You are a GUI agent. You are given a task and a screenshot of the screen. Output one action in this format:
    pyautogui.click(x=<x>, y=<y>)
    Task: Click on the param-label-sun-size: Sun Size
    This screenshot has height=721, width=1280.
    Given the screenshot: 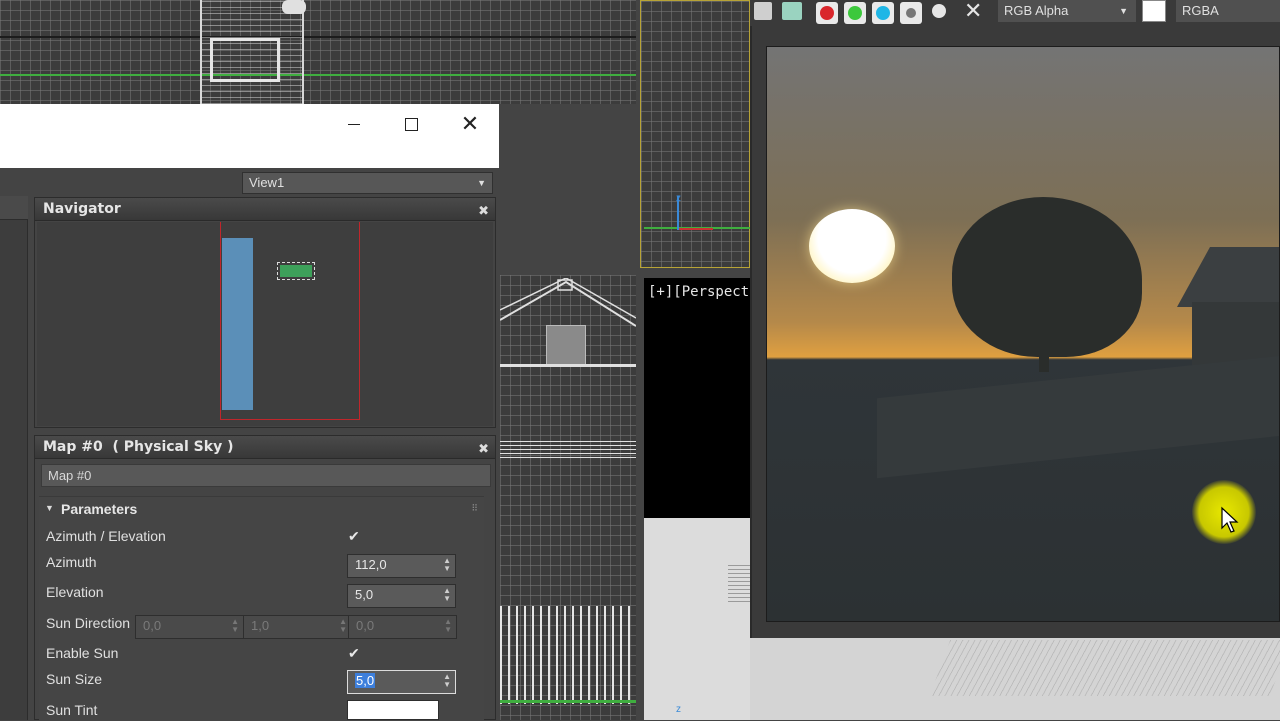 What is the action you would take?
    pyautogui.click(x=74, y=679)
    